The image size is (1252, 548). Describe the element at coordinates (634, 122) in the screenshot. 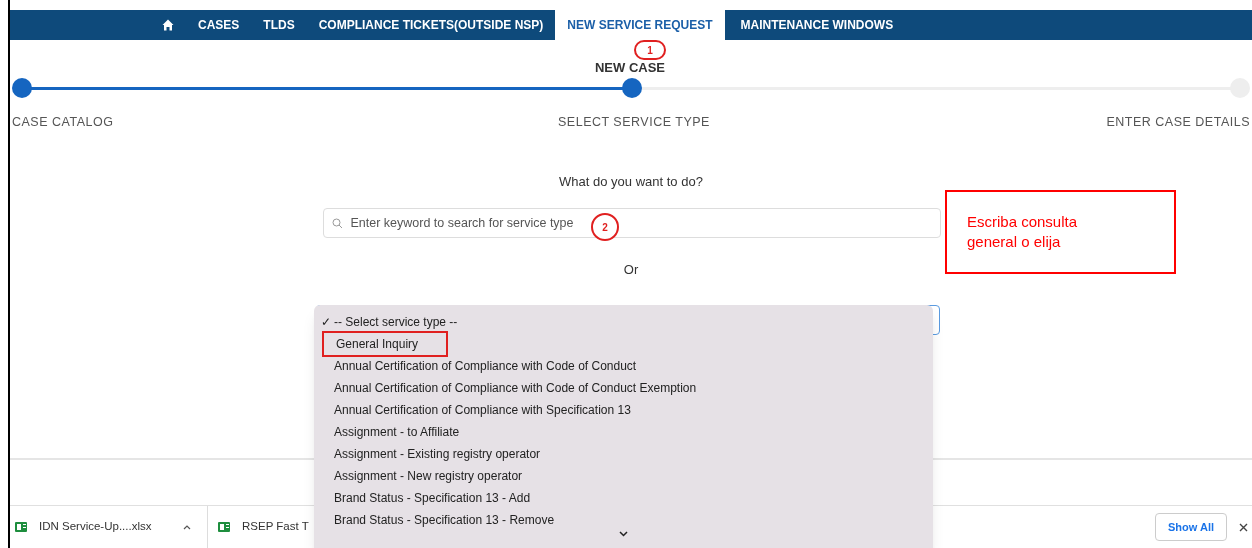

I see `step-label: SELECT SERVICE TYPE` at that location.